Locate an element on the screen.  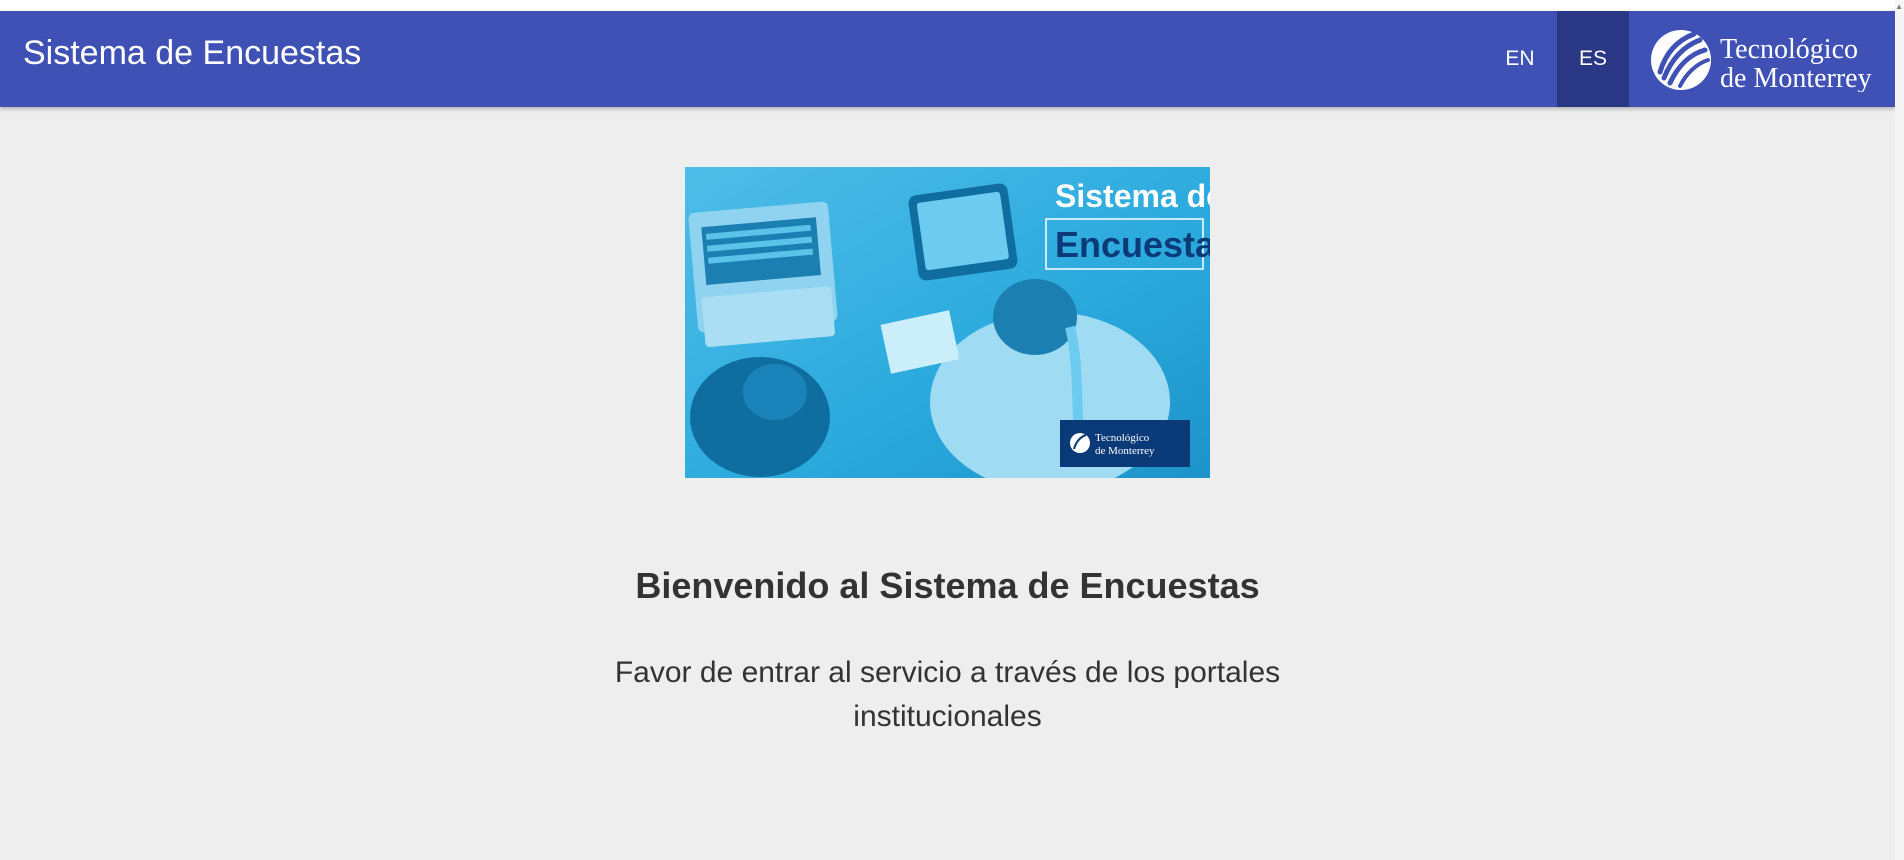
hero-badge-line2: de Monterrey is located at coordinates (1125, 451).